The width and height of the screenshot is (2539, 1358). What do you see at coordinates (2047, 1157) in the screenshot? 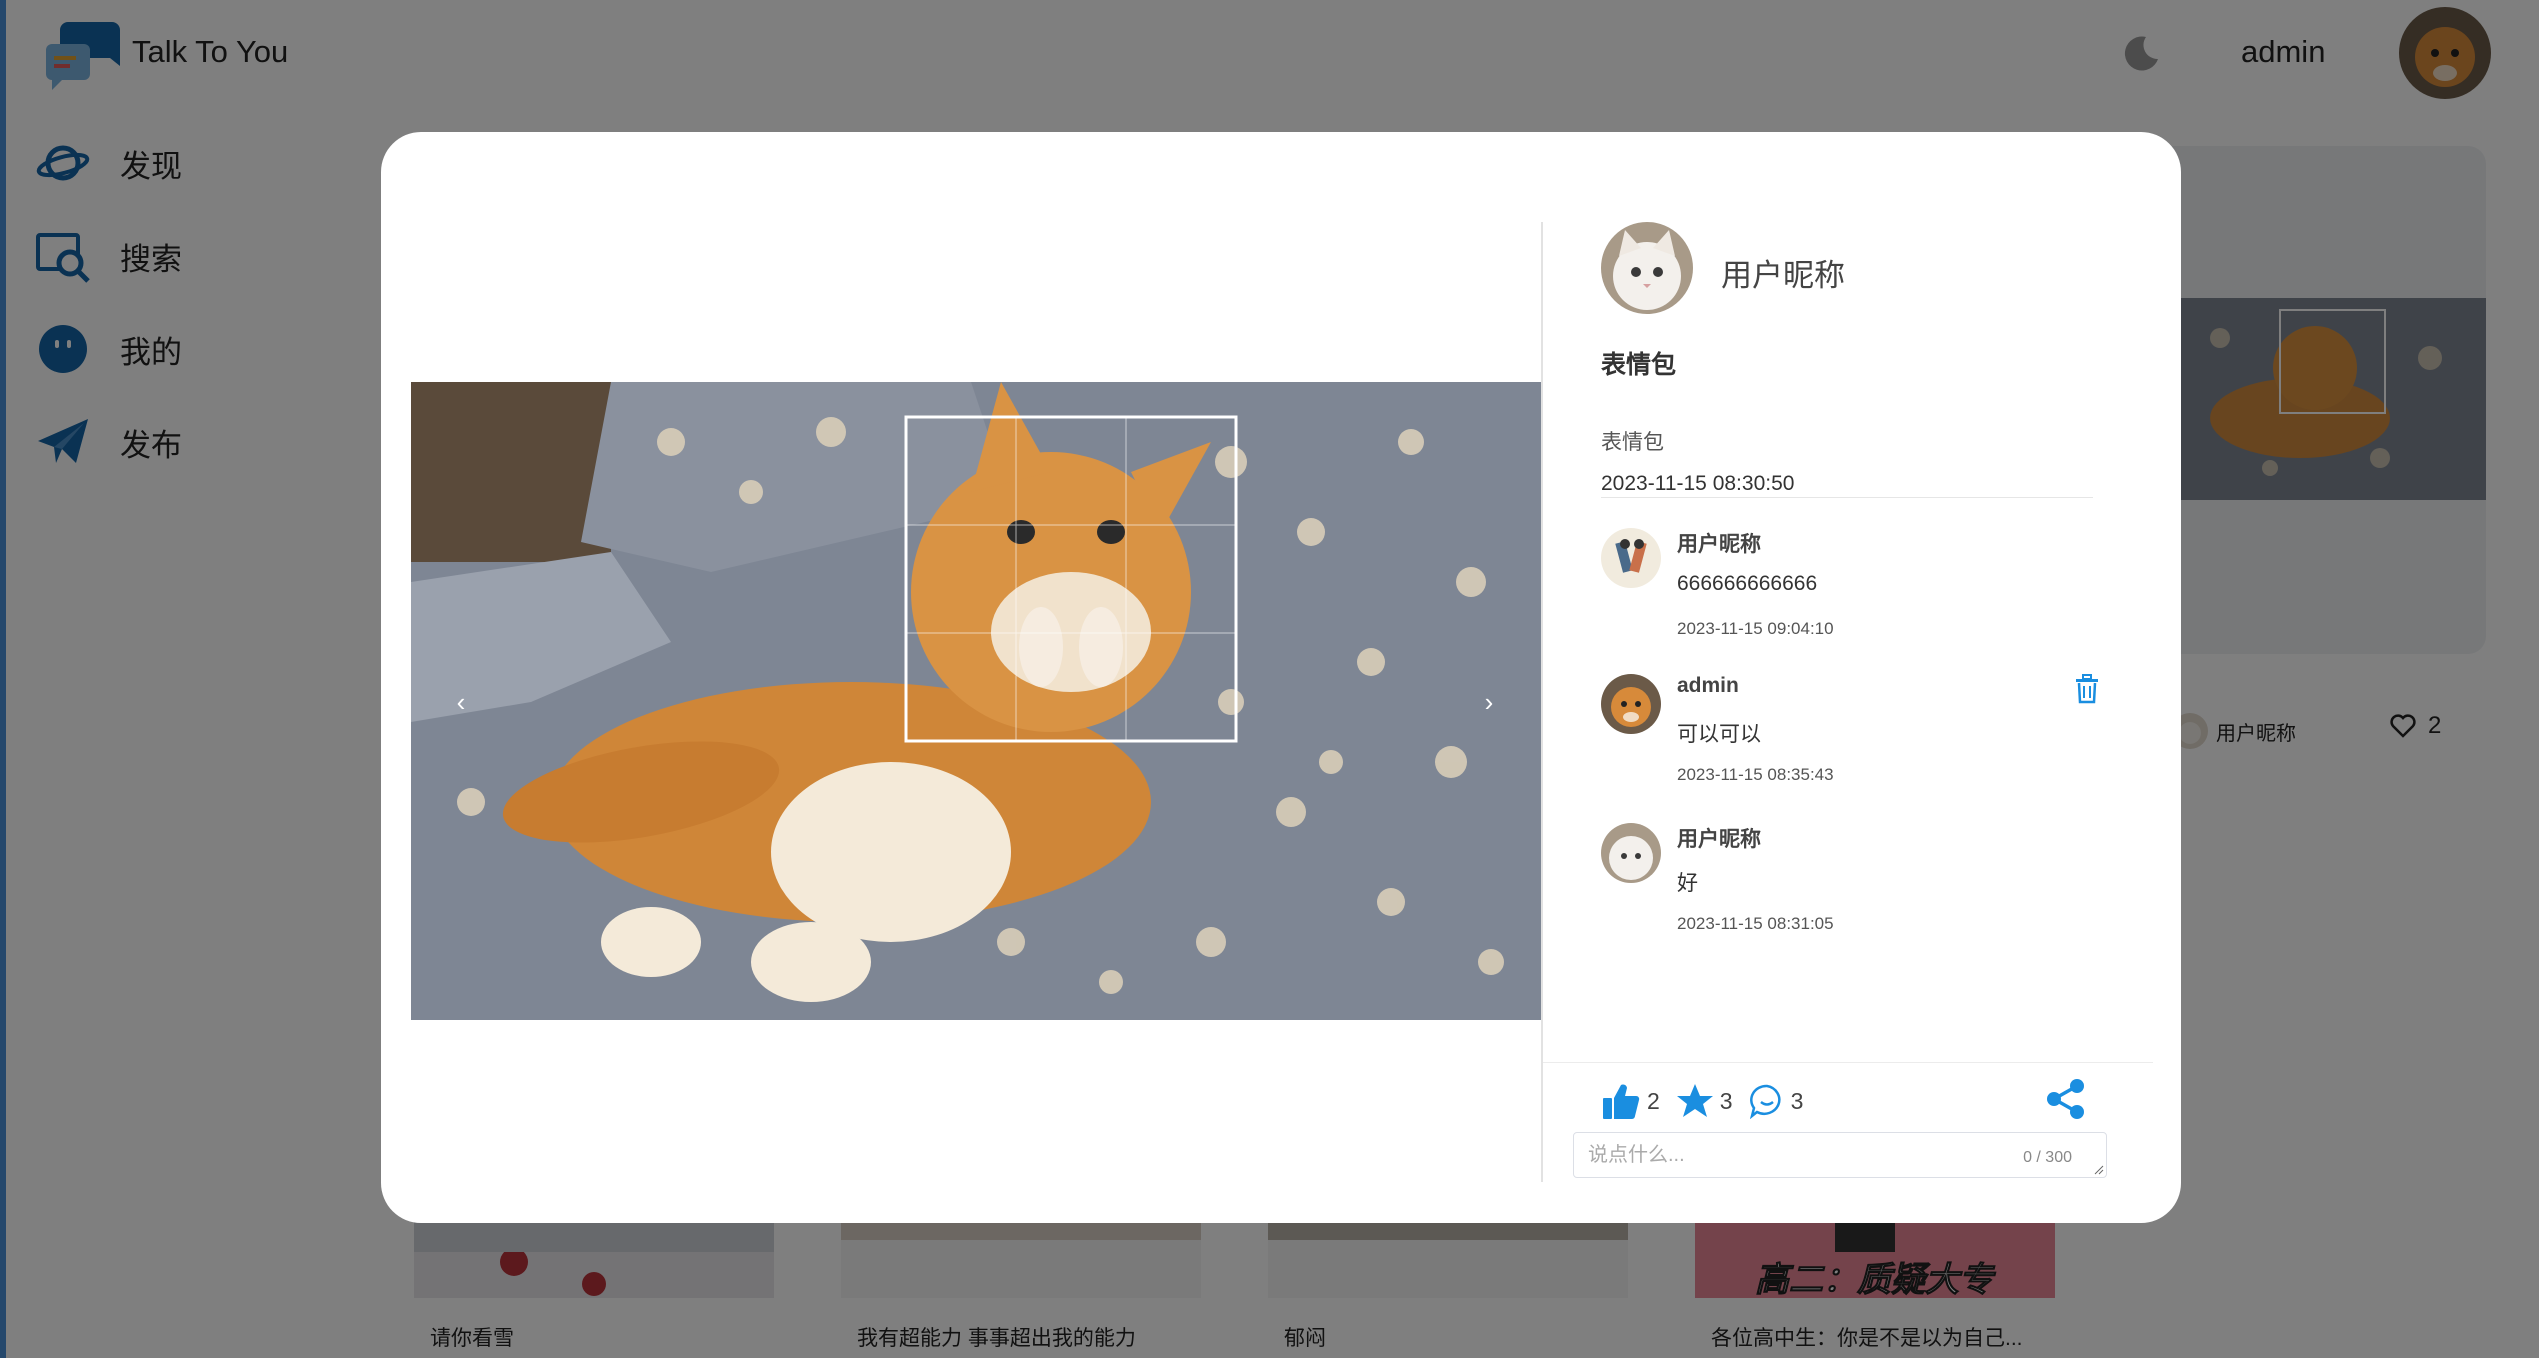
I see `char-counter: 0 / 300` at bounding box center [2047, 1157].